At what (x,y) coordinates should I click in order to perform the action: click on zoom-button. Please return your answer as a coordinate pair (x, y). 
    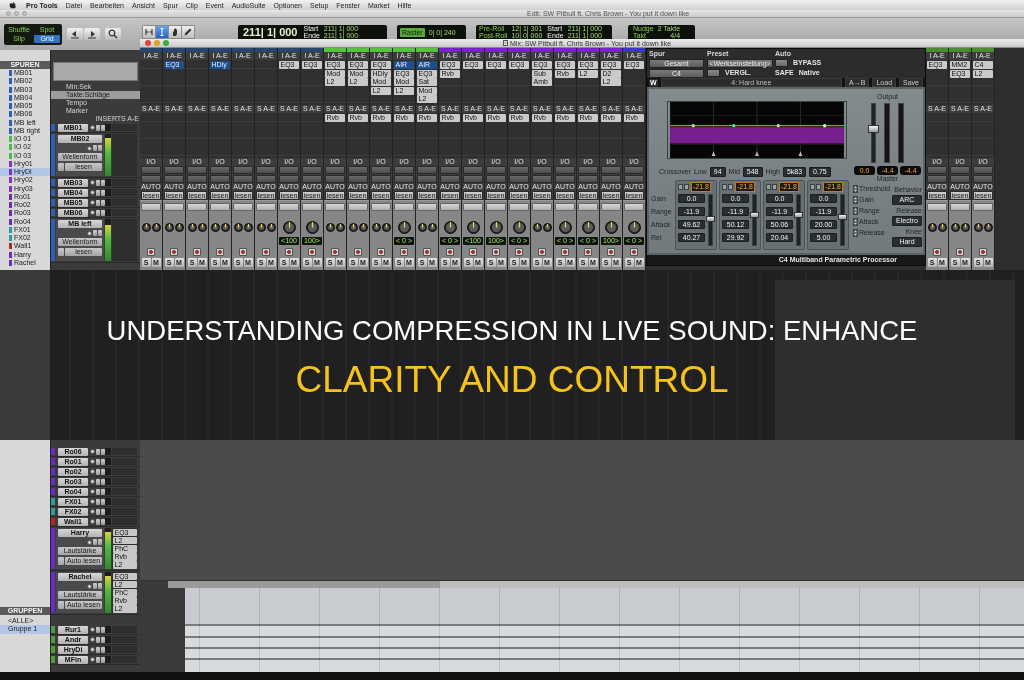
    Looking at the image, I should click on (75, 34).